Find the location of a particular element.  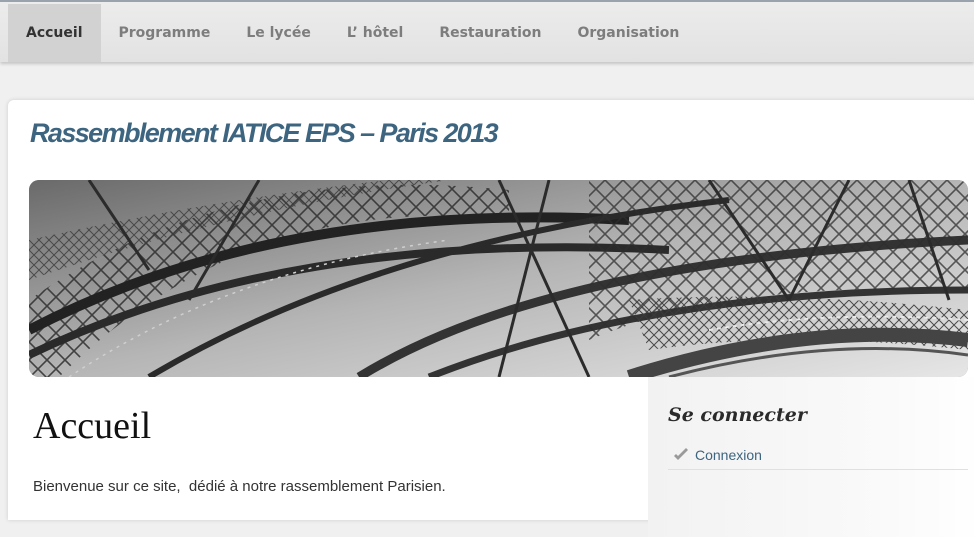

nav-item-restauration: Restauration is located at coordinates (490, 33).